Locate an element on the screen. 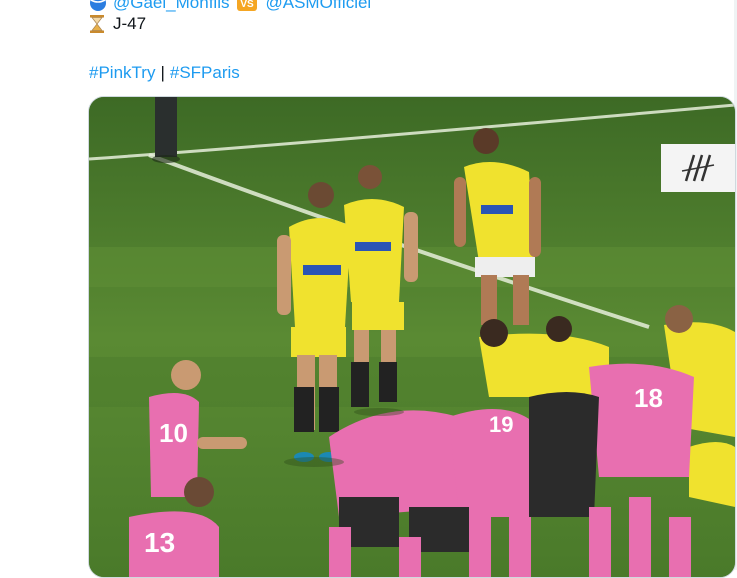 Image resolution: width=737 pixels, height=578 pixels. tennis-ball-emoji-icon is located at coordinates (98, 6).